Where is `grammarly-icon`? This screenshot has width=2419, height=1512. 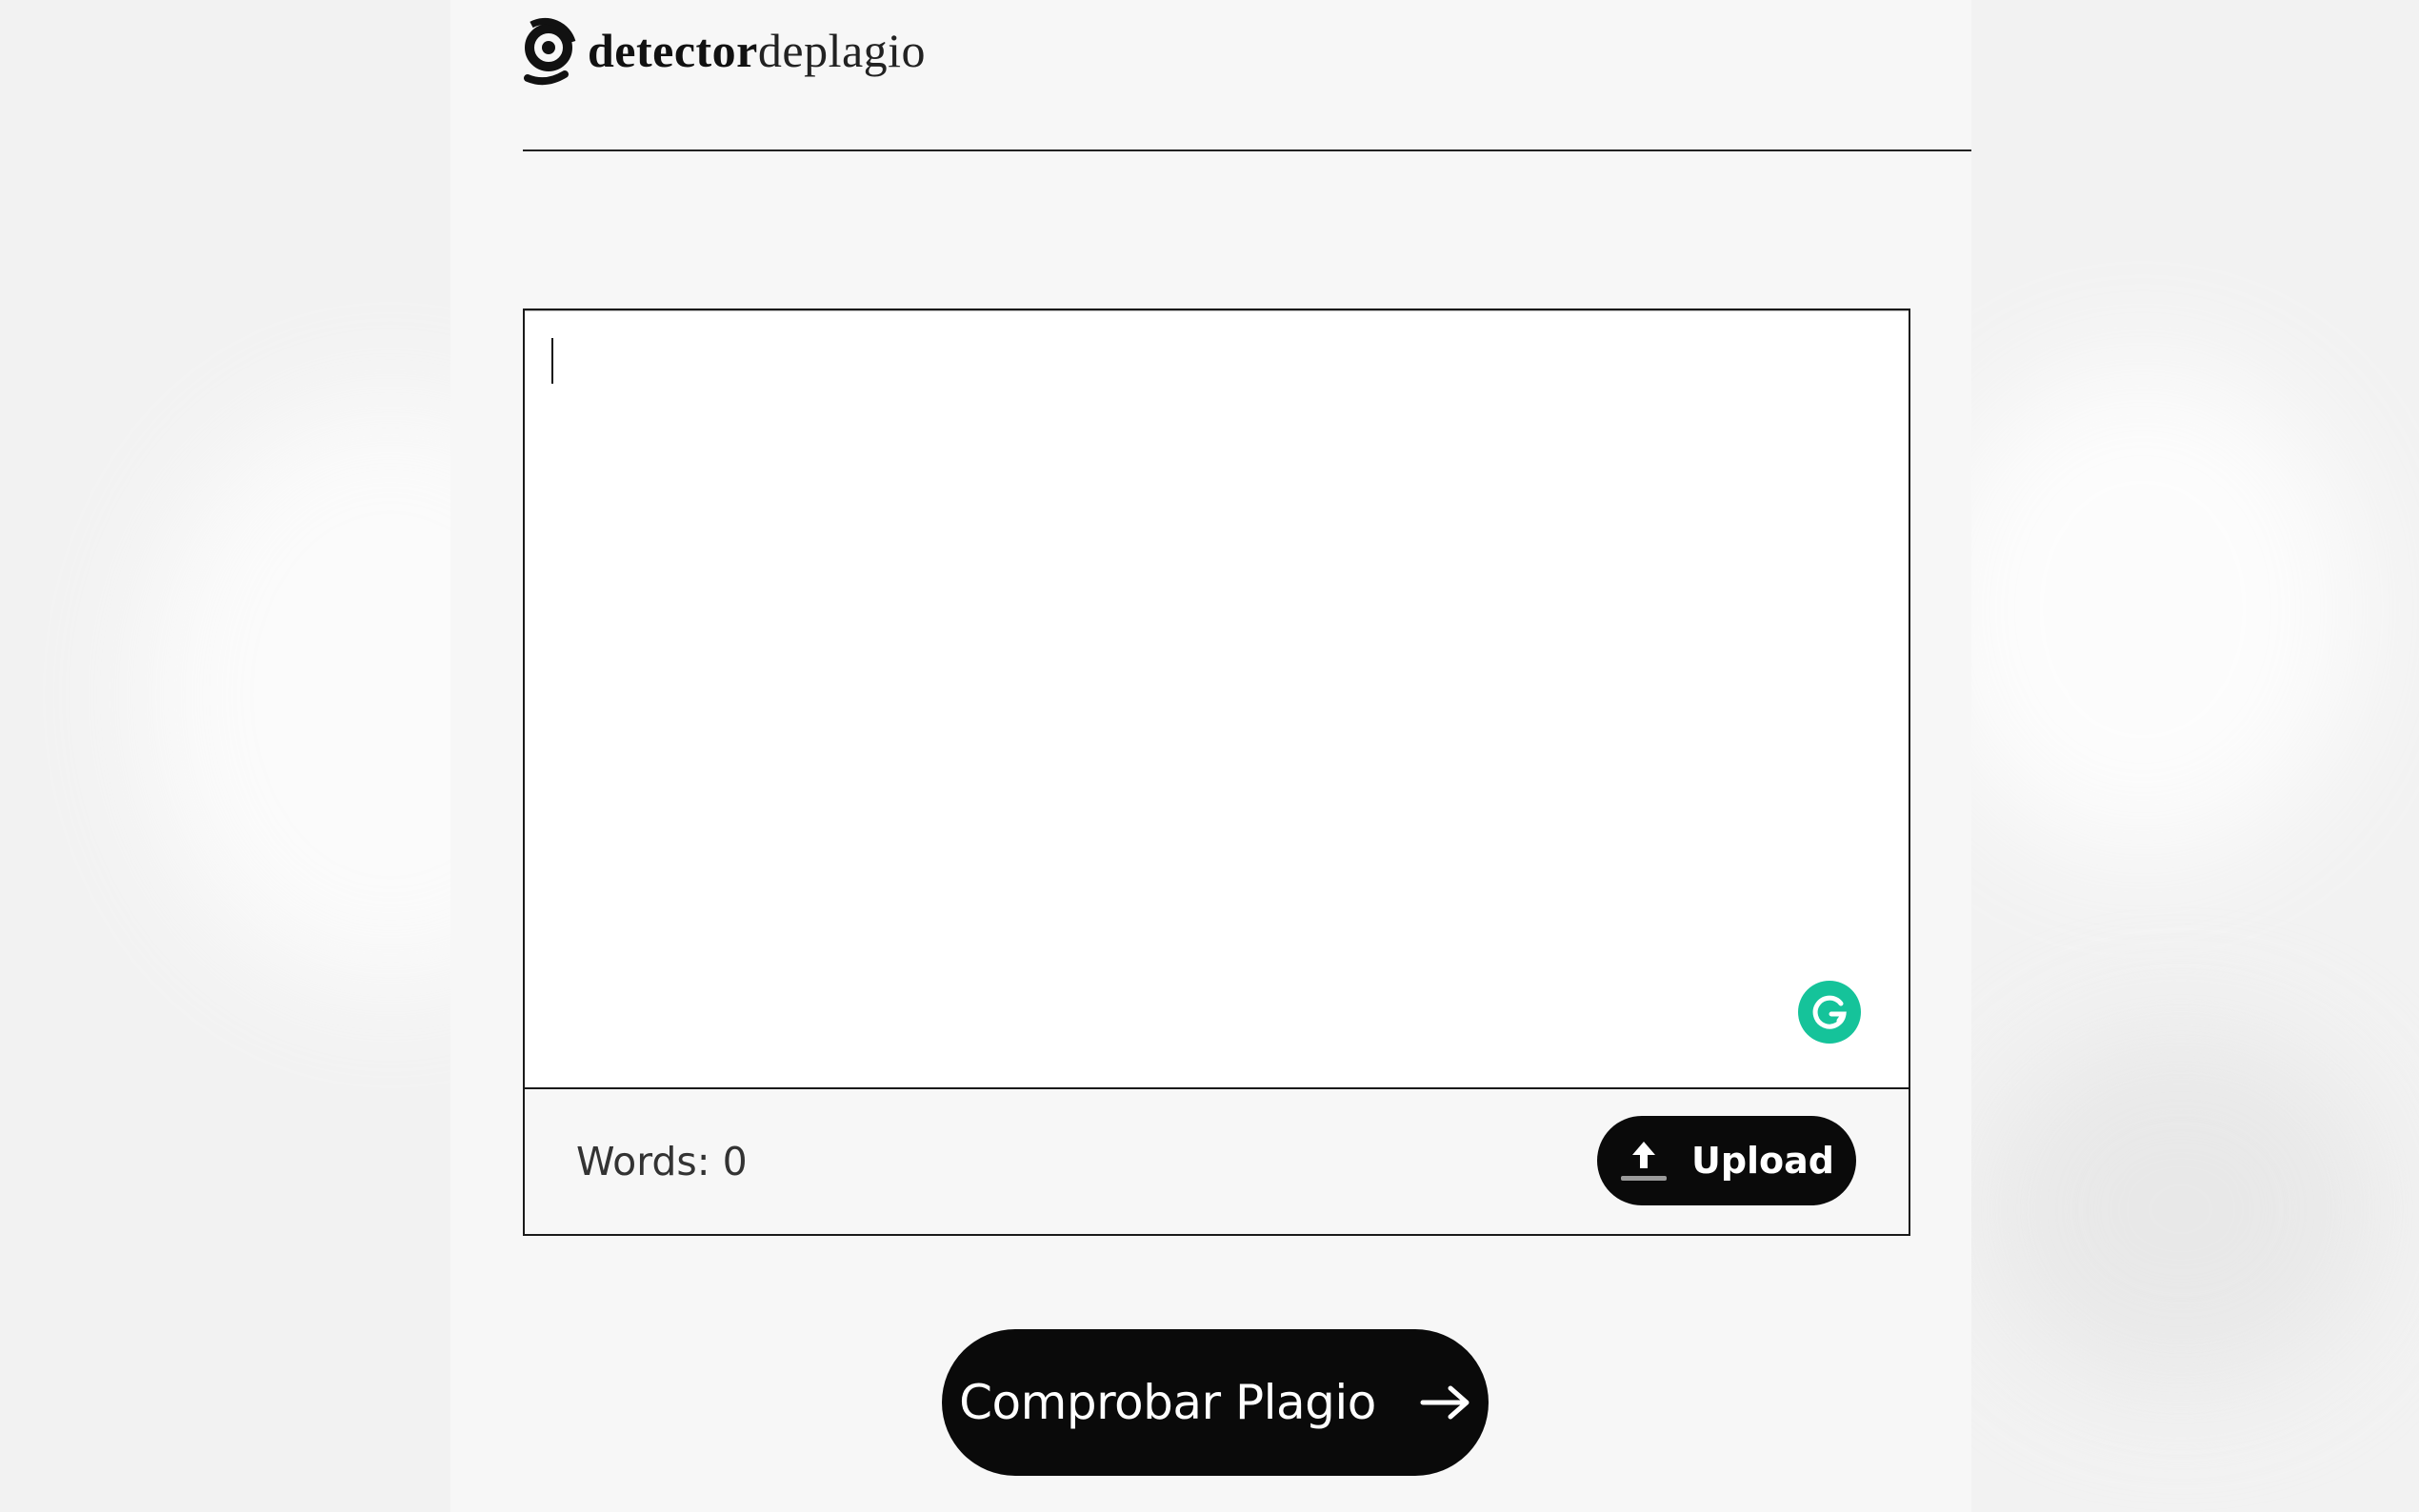 grammarly-icon is located at coordinates (1829, 1012).